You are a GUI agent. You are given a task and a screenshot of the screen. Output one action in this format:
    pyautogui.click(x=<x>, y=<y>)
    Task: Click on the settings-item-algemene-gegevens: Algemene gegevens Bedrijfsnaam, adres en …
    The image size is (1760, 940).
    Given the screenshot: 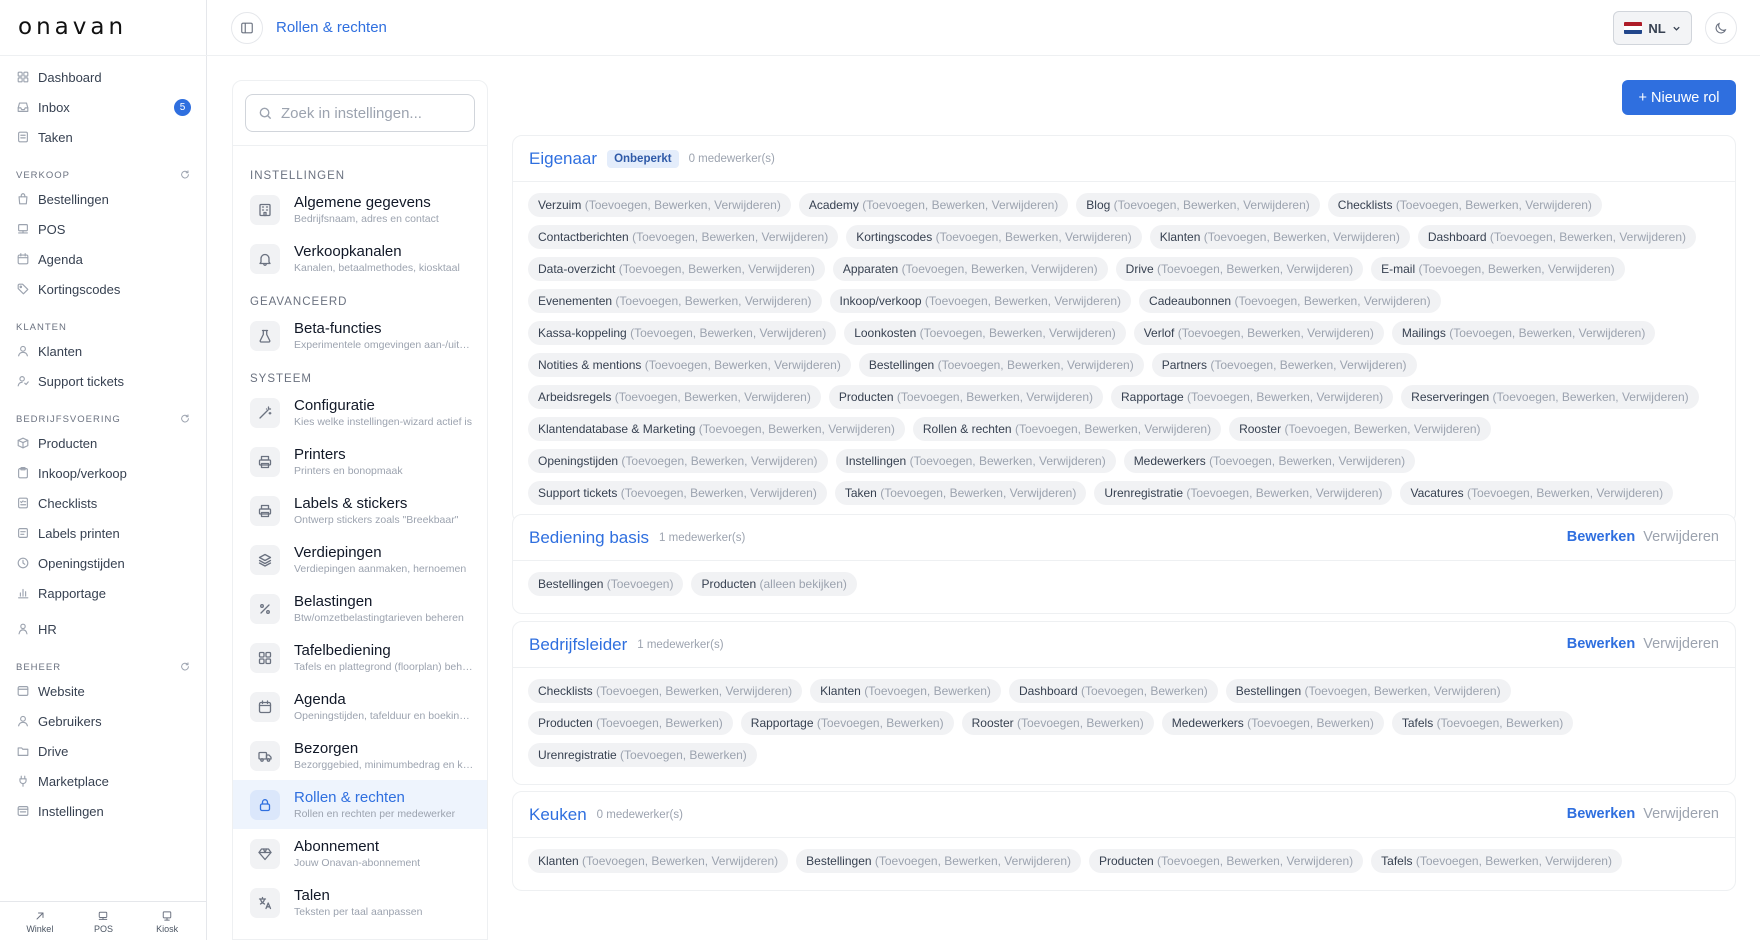 What is the action you would take?
    pyautogui.click(x=360, y=209)
    